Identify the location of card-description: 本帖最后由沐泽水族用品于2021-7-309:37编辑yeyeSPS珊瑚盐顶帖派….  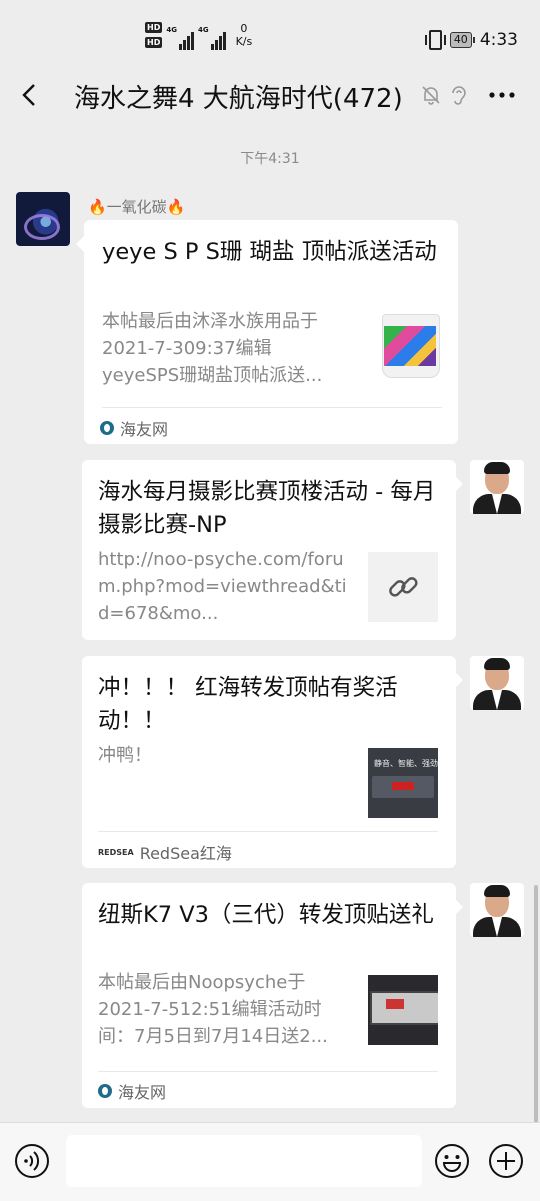
(212, 348).